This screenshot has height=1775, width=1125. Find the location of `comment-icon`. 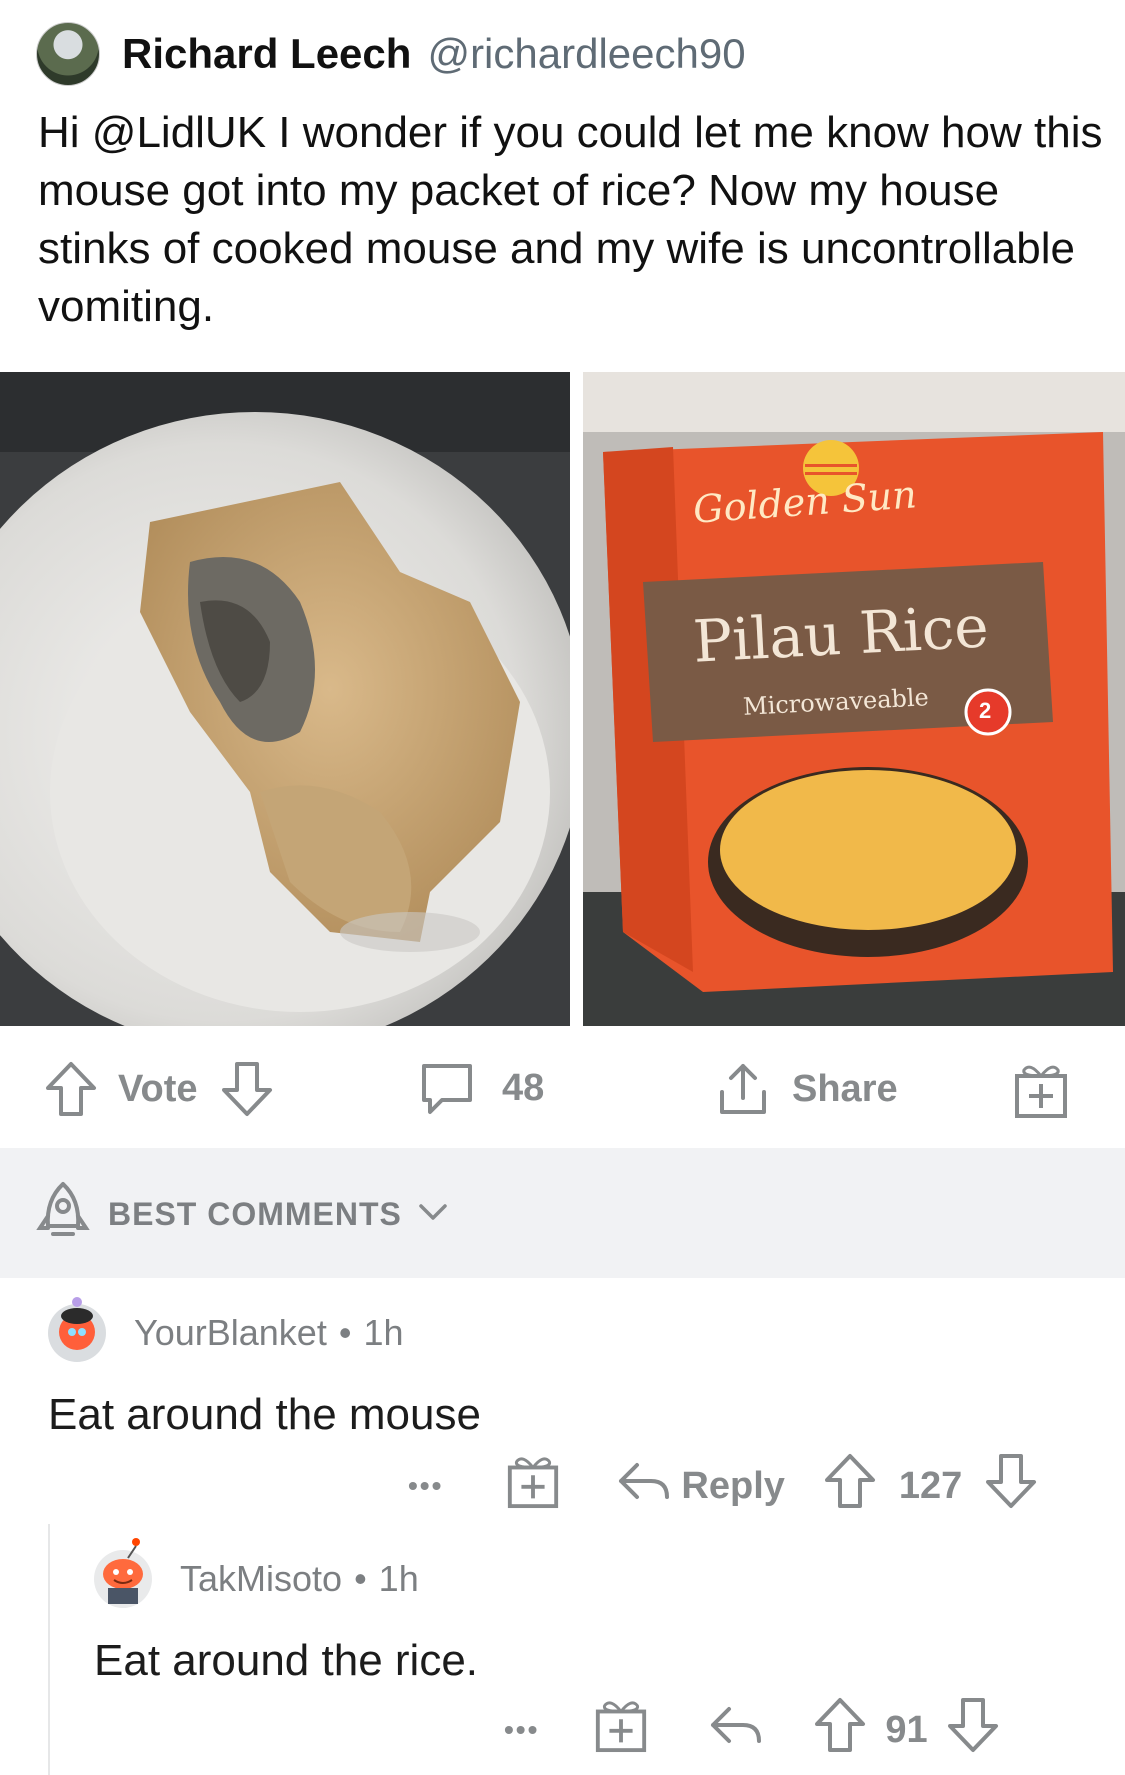

comment-icon is located at coordinates (447, 1088).